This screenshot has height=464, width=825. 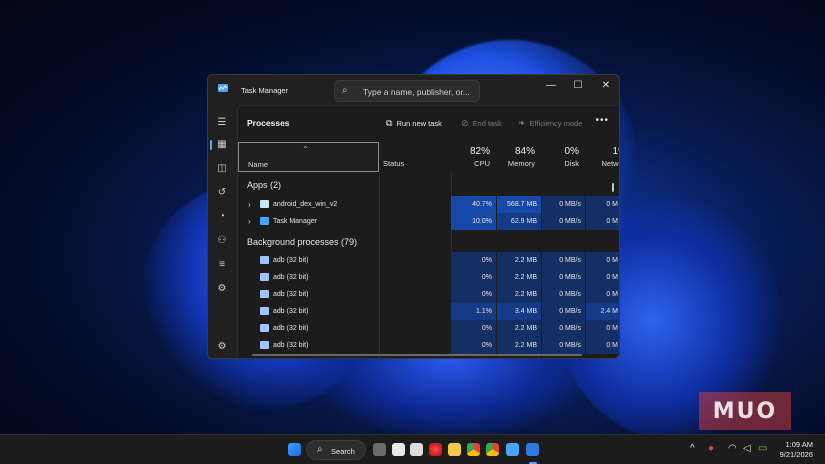 What do you see at coordinates (606, 86) in the screenshot?
I see `close-button: ✕` at bounding box center [606, 86].